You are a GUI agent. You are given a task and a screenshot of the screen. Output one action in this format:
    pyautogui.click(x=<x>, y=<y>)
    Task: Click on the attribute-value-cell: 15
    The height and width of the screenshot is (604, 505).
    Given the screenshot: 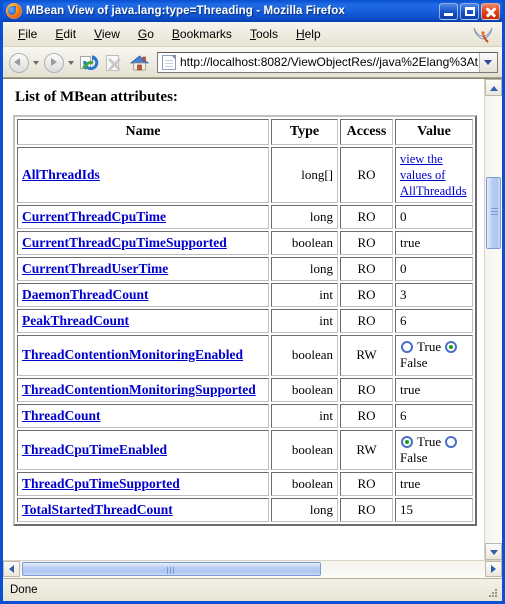 What is the action you would take?
    pyautogui.click(x=434, y=510)
    